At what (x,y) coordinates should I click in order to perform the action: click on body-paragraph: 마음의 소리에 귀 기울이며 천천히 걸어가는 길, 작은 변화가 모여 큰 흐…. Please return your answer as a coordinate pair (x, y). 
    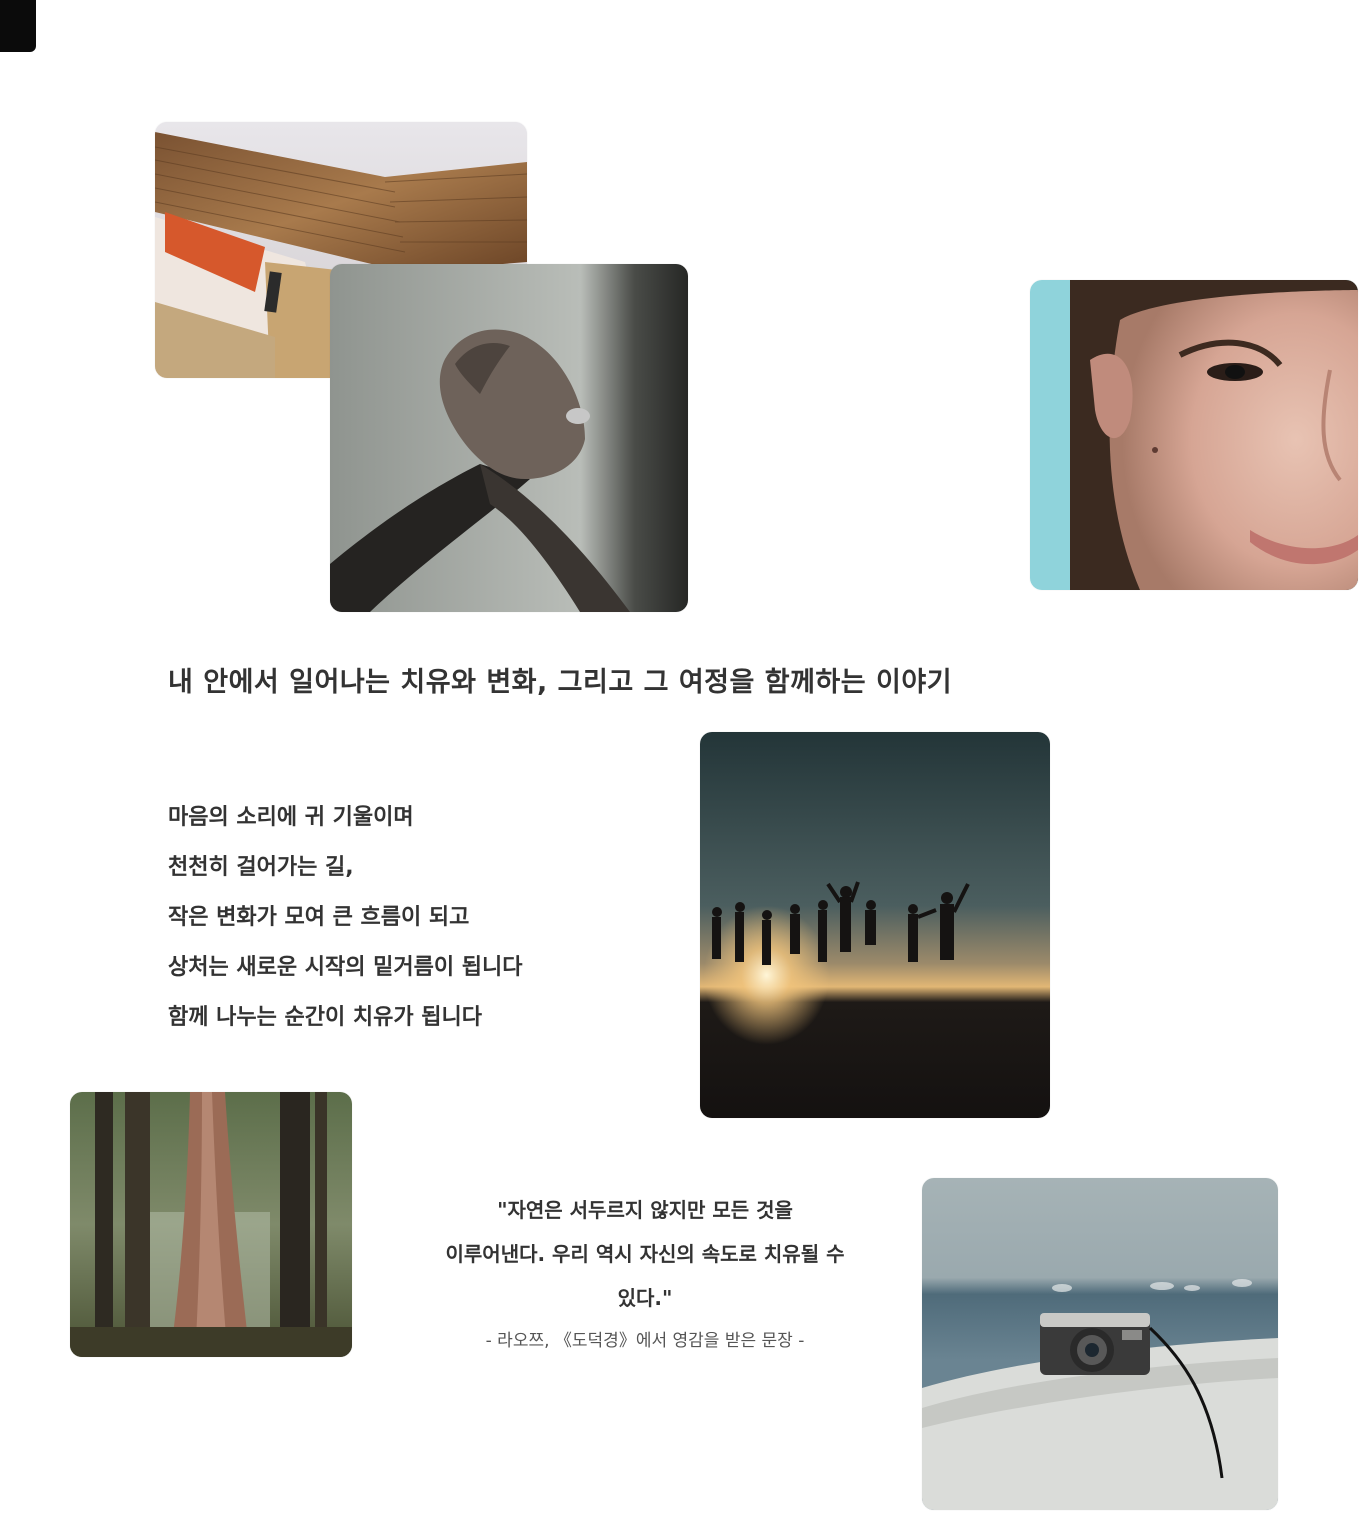
    Looking at the image, I should click on (428, 925).